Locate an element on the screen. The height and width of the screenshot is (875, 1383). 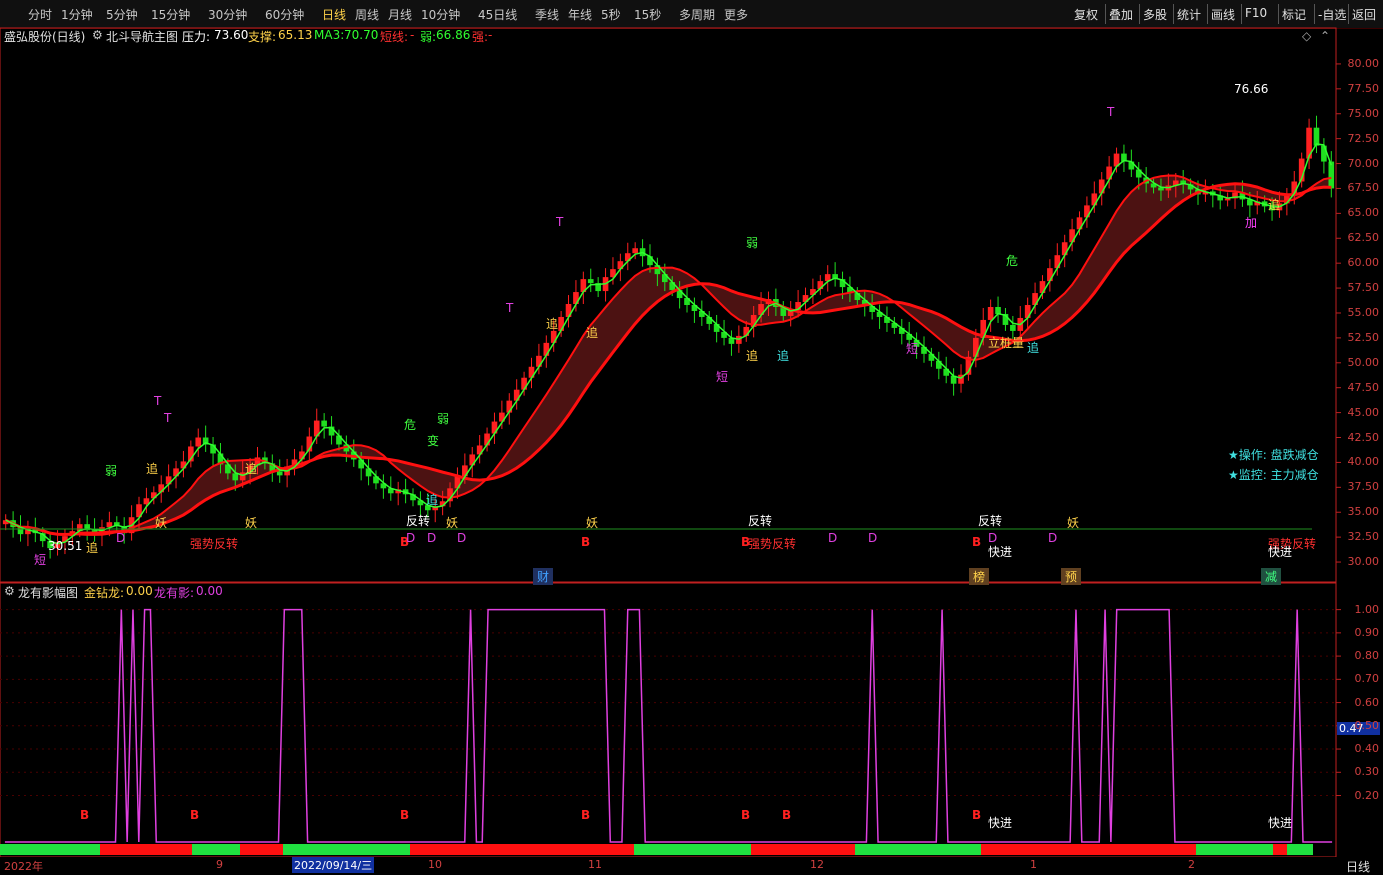
sub-B-7: B is located at coordinates (977, 815).